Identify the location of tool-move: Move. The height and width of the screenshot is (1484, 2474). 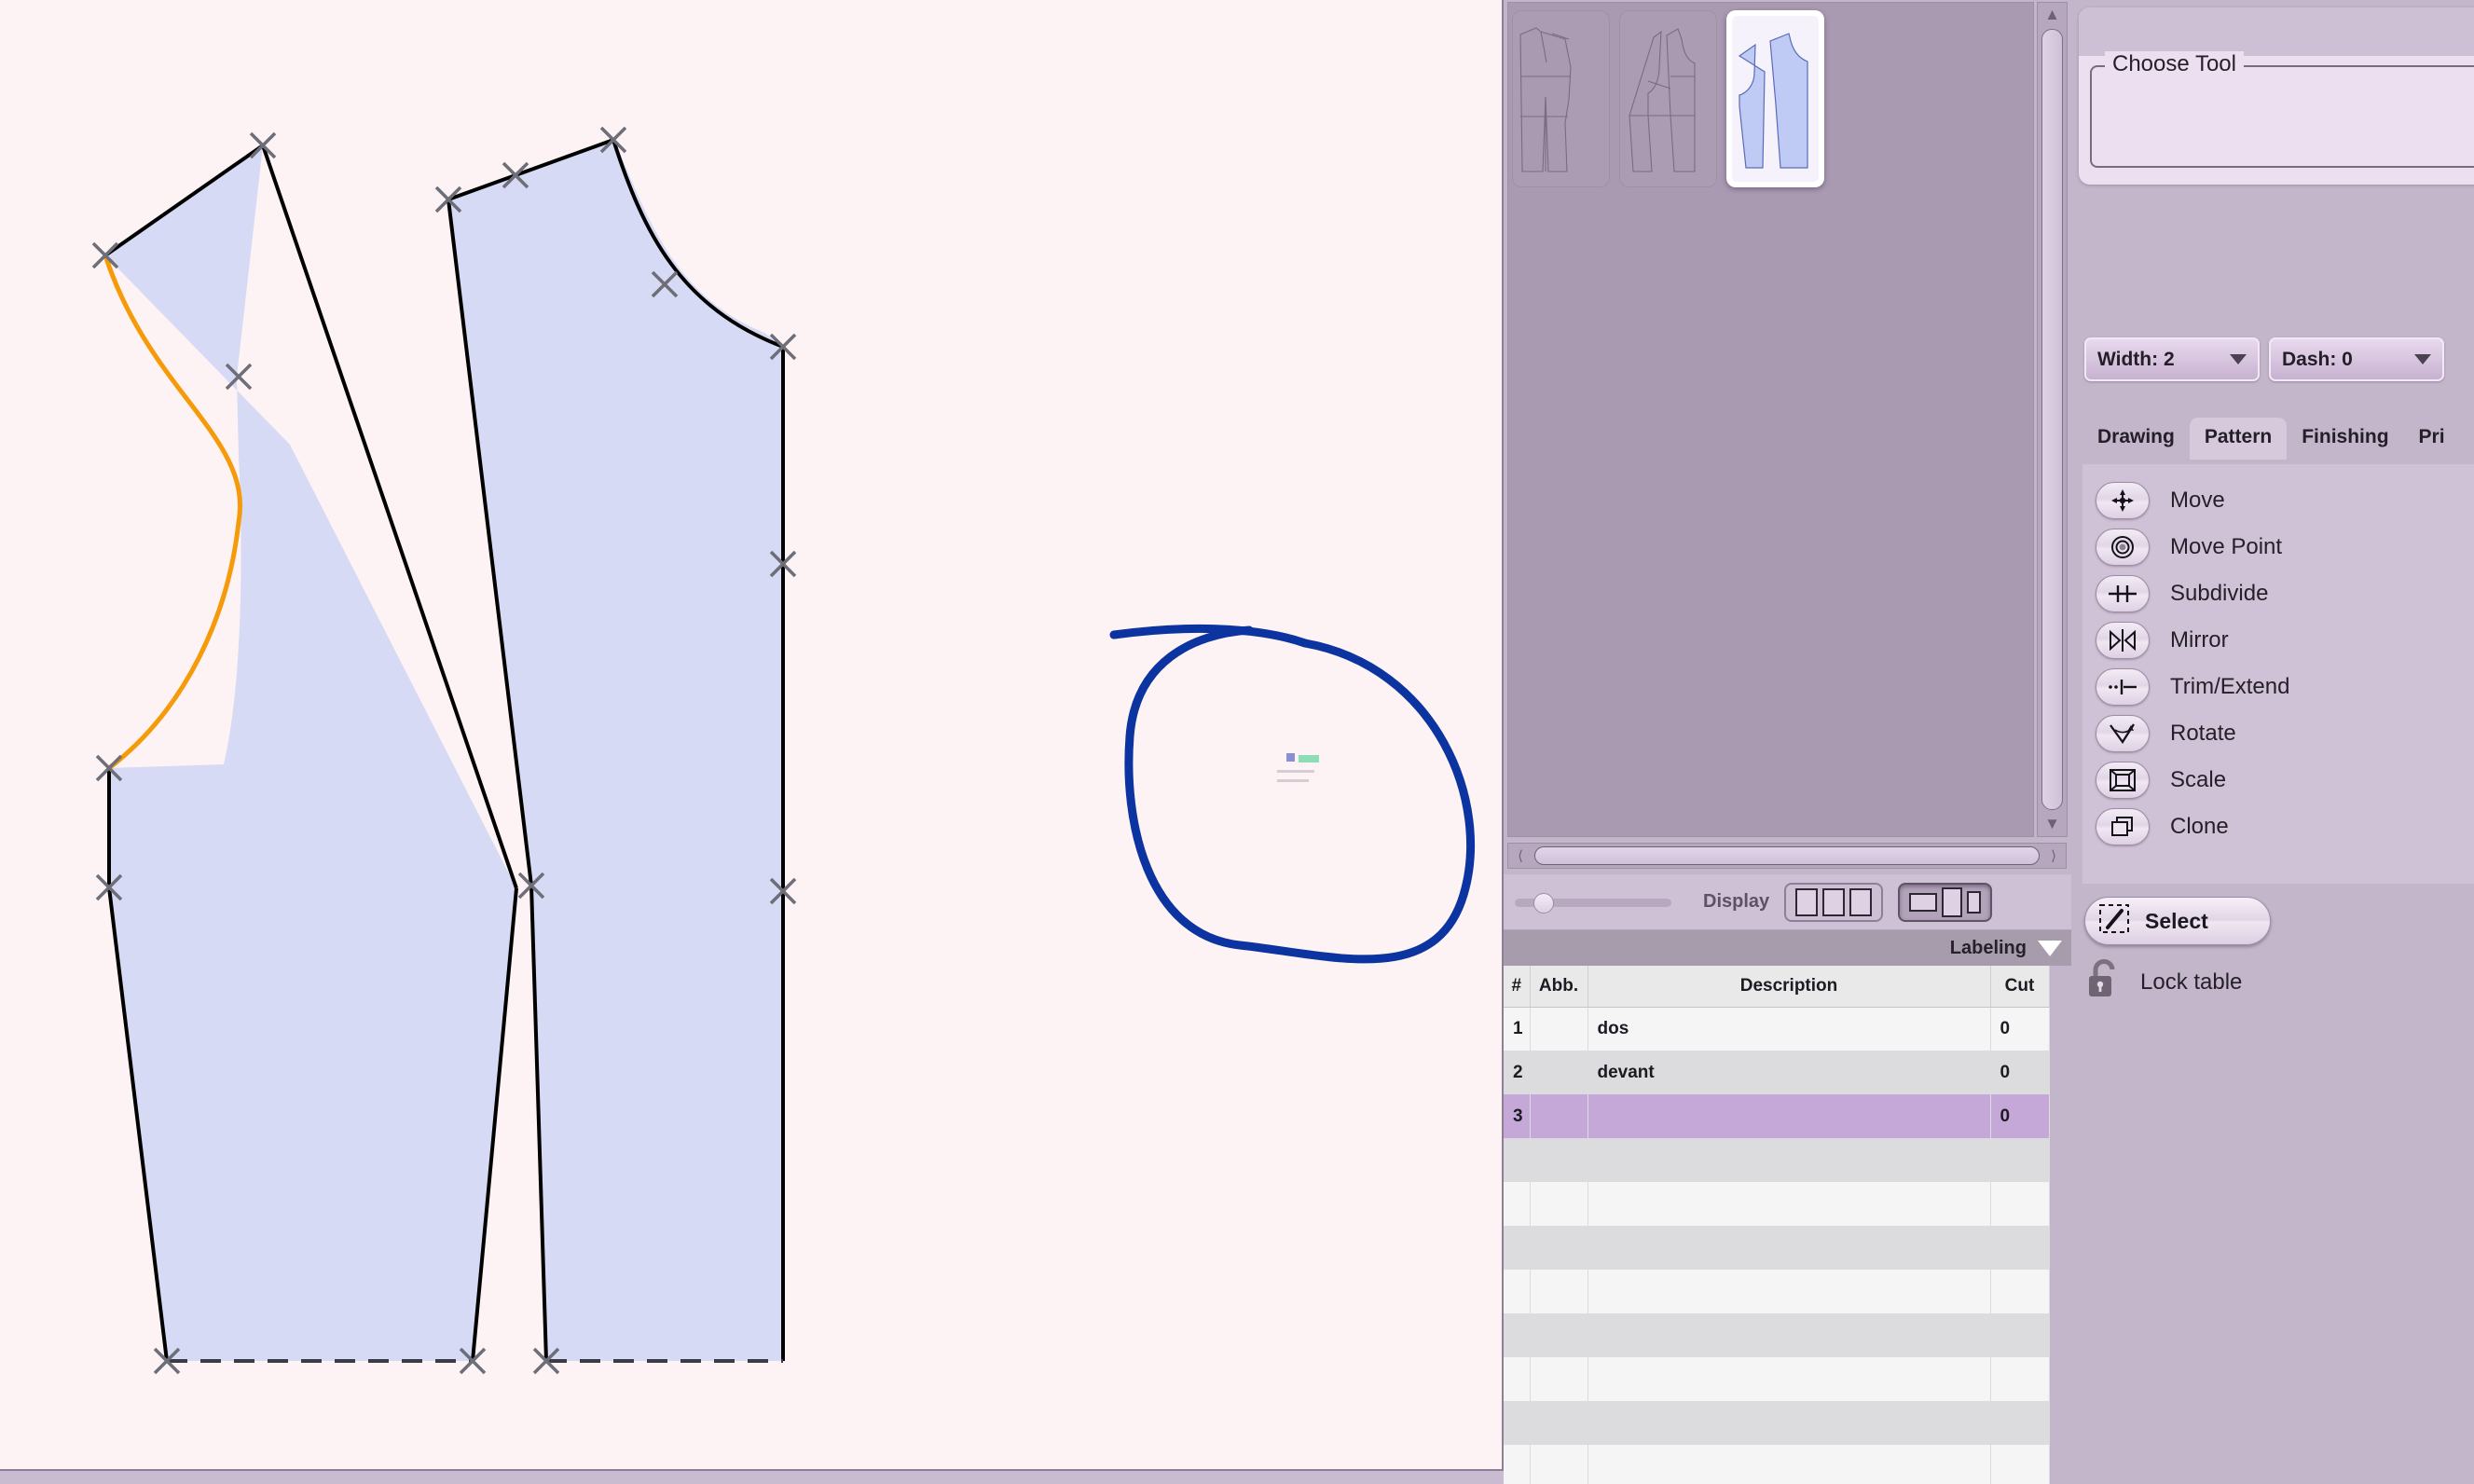
(2285, 500).